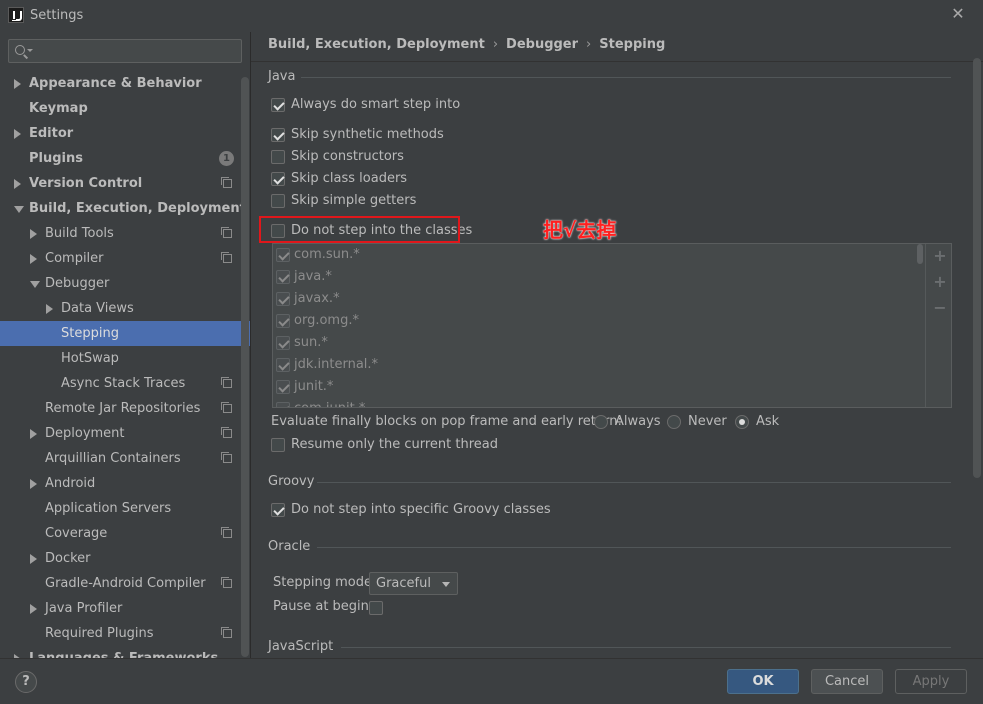 The image size is (983, 704). What do you see at coordinates (326, 320) in the screenshot?
I see `class-pattern: org.omg.*` at bounding box center [326, 320].